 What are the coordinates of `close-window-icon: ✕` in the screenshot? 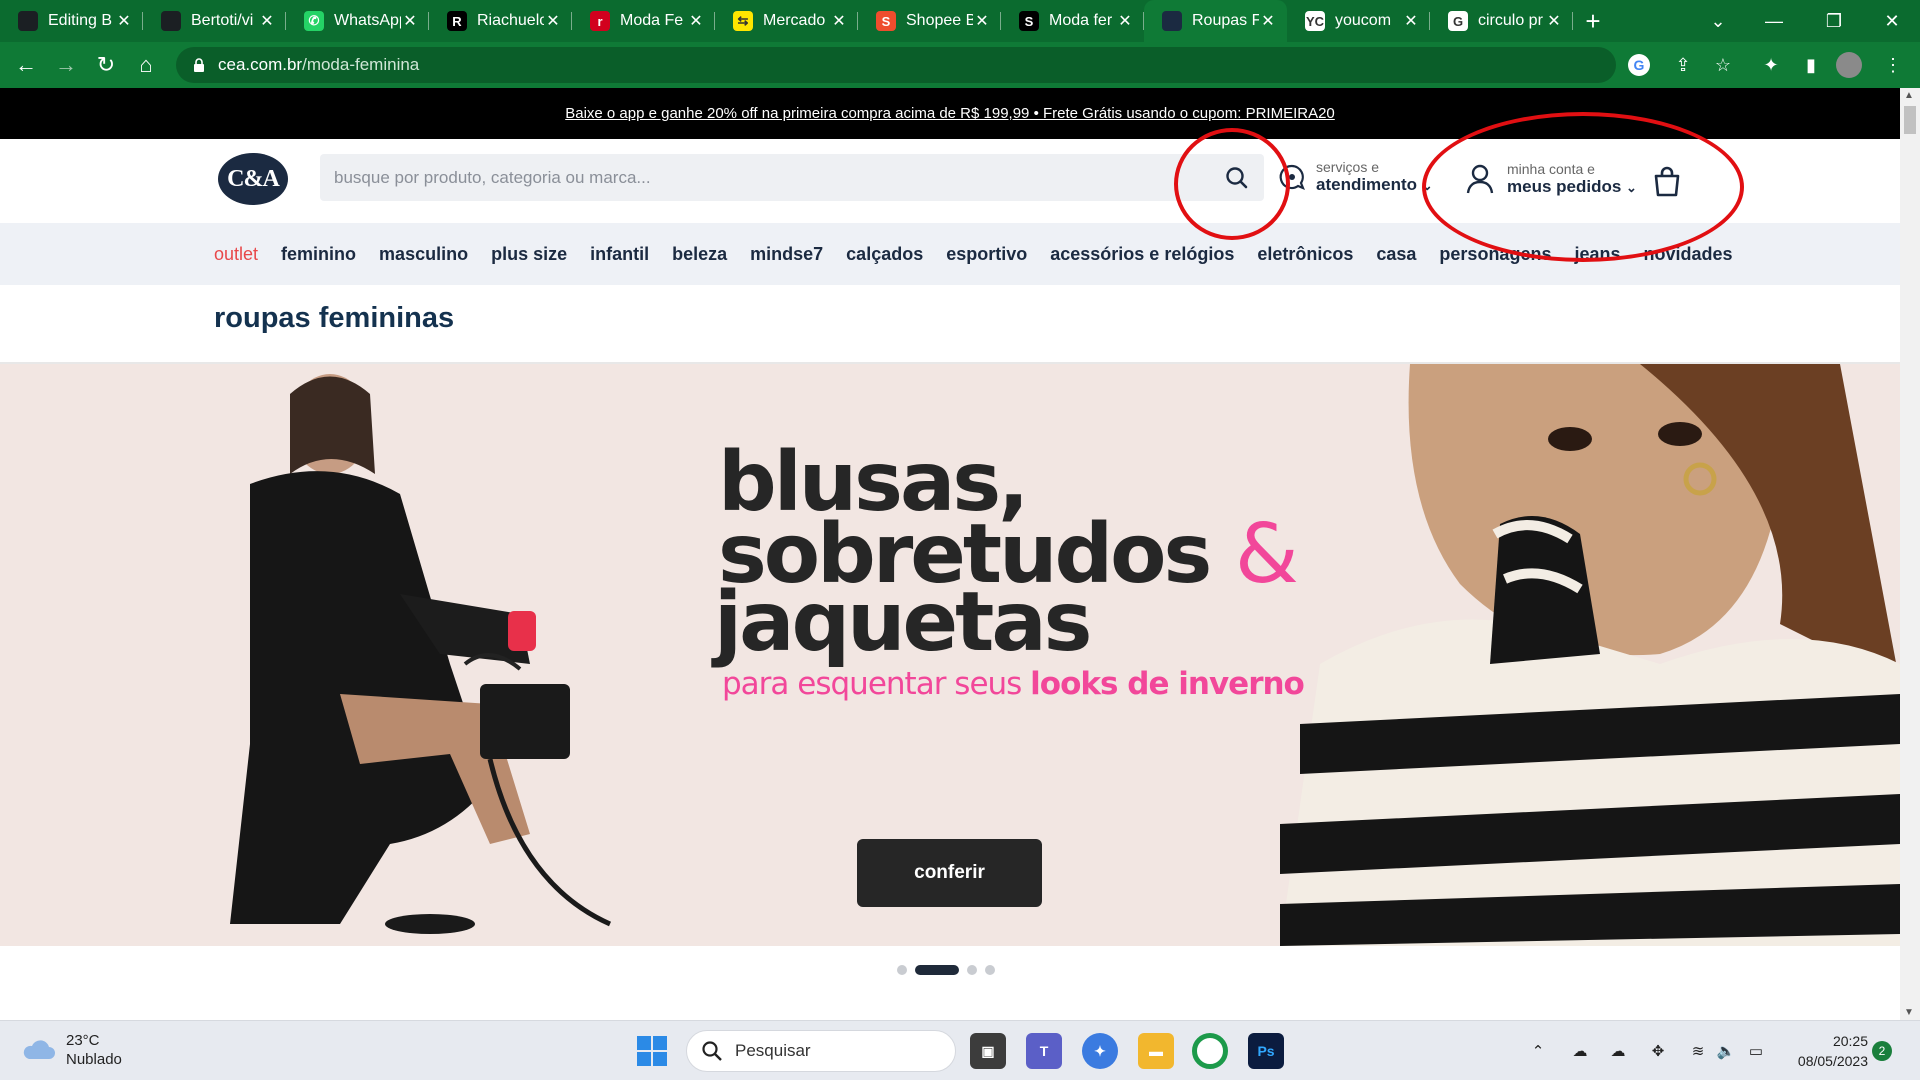 It's located at (1892, 21).